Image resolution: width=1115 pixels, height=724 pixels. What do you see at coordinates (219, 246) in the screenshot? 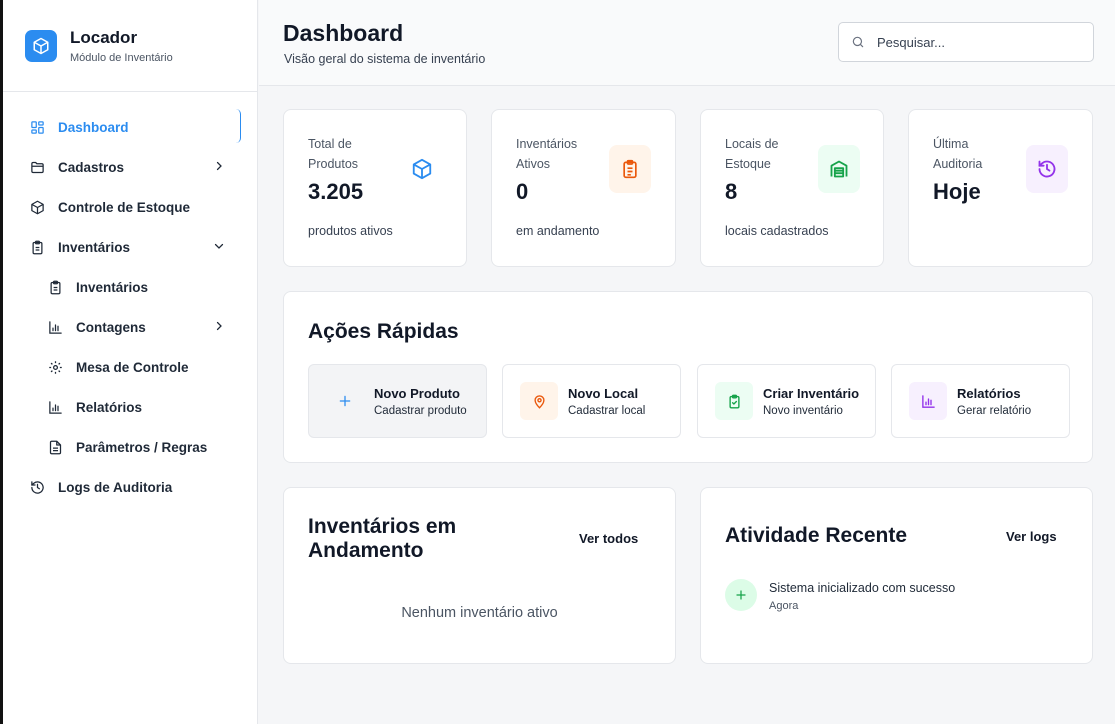
I see `chevron-down-icon` at bounding box center [219, 246].